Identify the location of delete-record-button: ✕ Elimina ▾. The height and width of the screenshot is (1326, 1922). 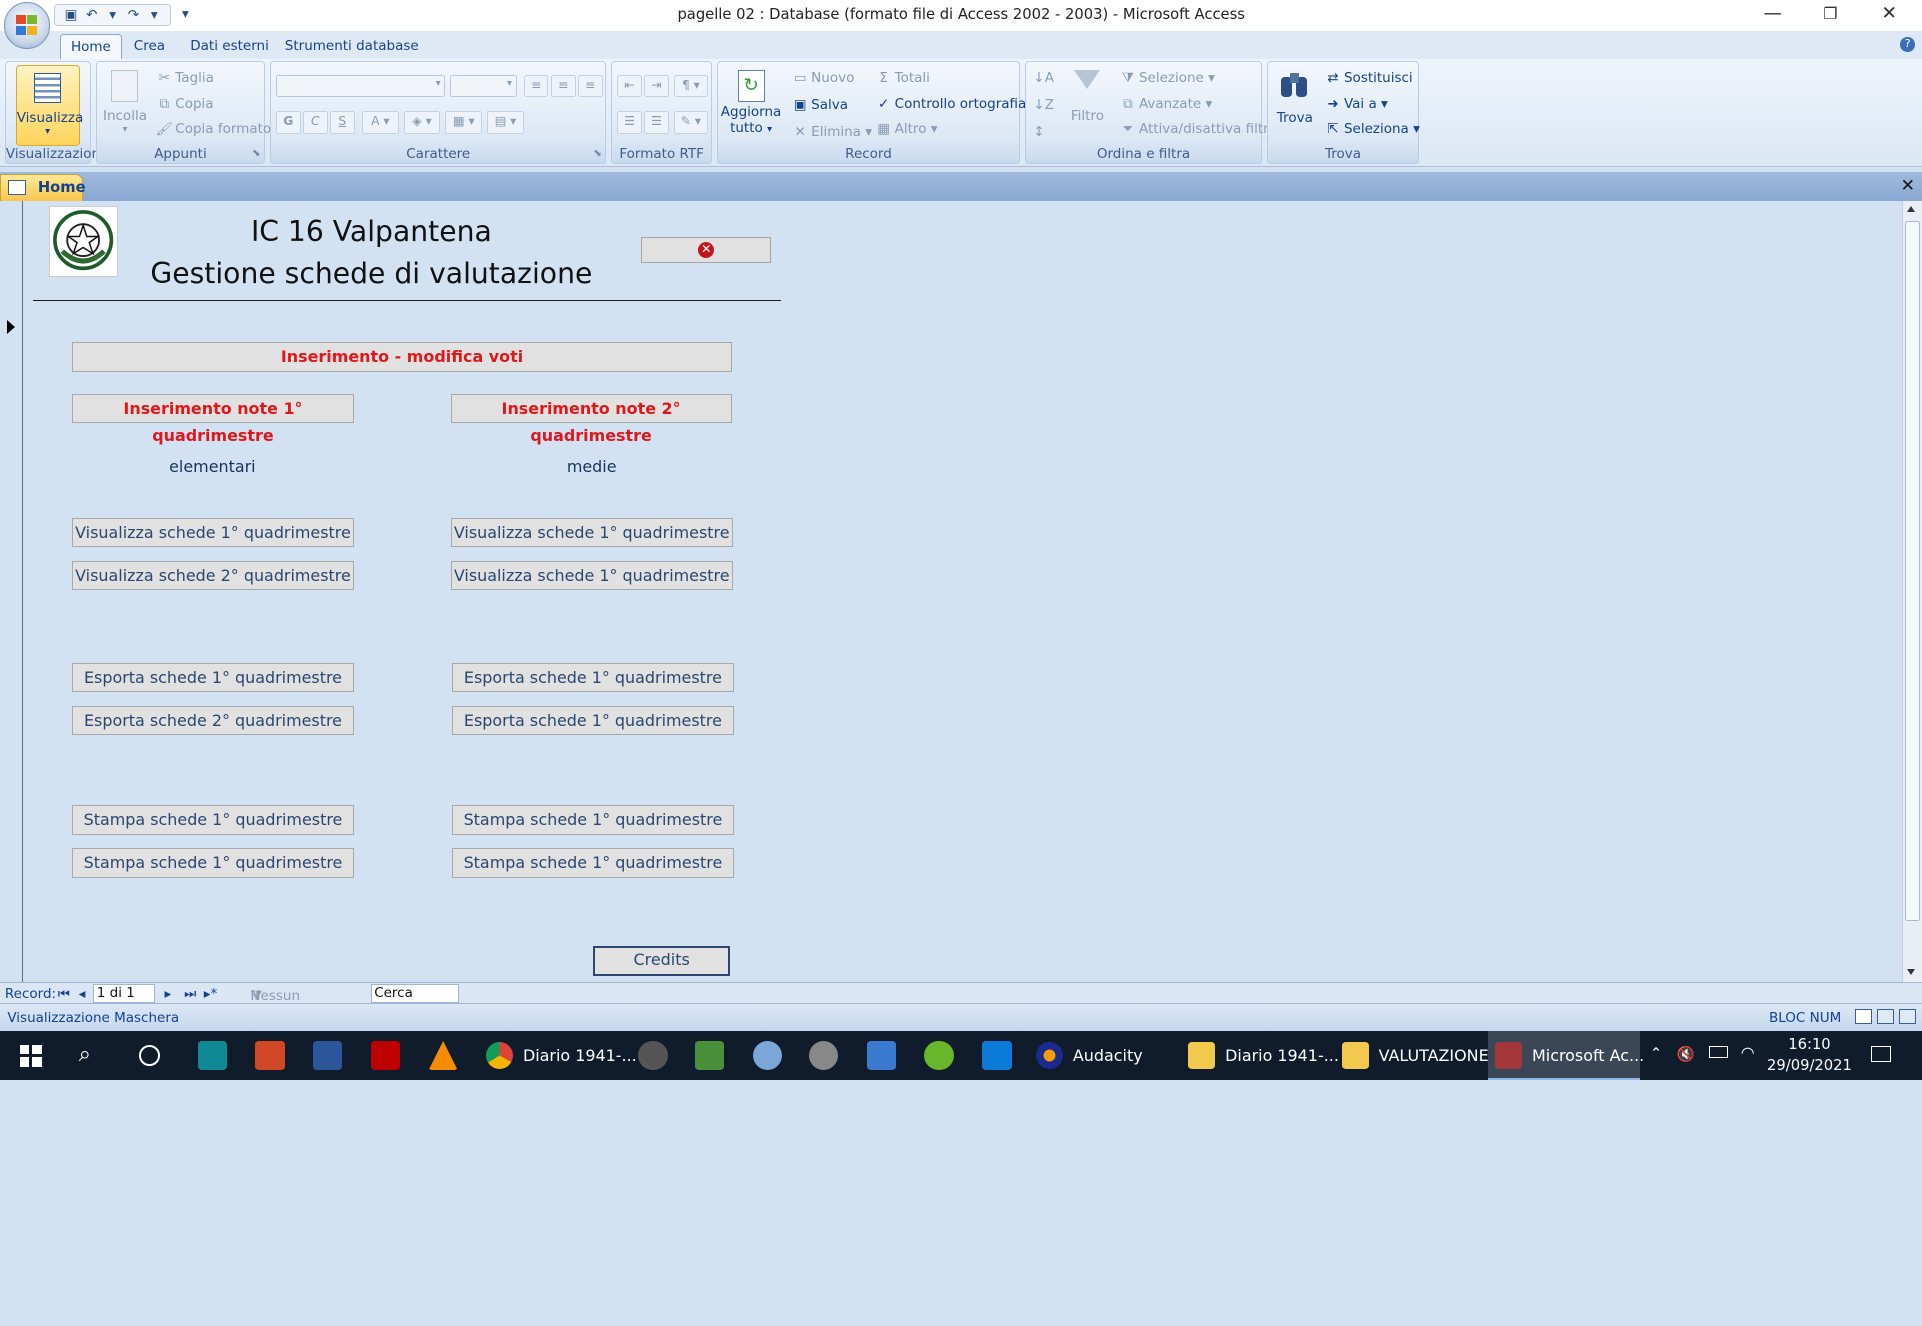
(832, 132).